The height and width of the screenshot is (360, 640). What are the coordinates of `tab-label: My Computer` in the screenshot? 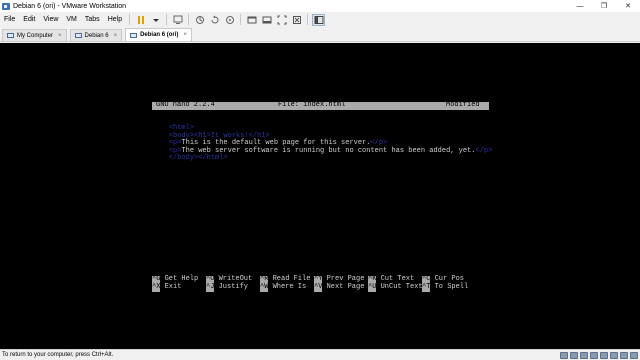 It's located at (35, 35).